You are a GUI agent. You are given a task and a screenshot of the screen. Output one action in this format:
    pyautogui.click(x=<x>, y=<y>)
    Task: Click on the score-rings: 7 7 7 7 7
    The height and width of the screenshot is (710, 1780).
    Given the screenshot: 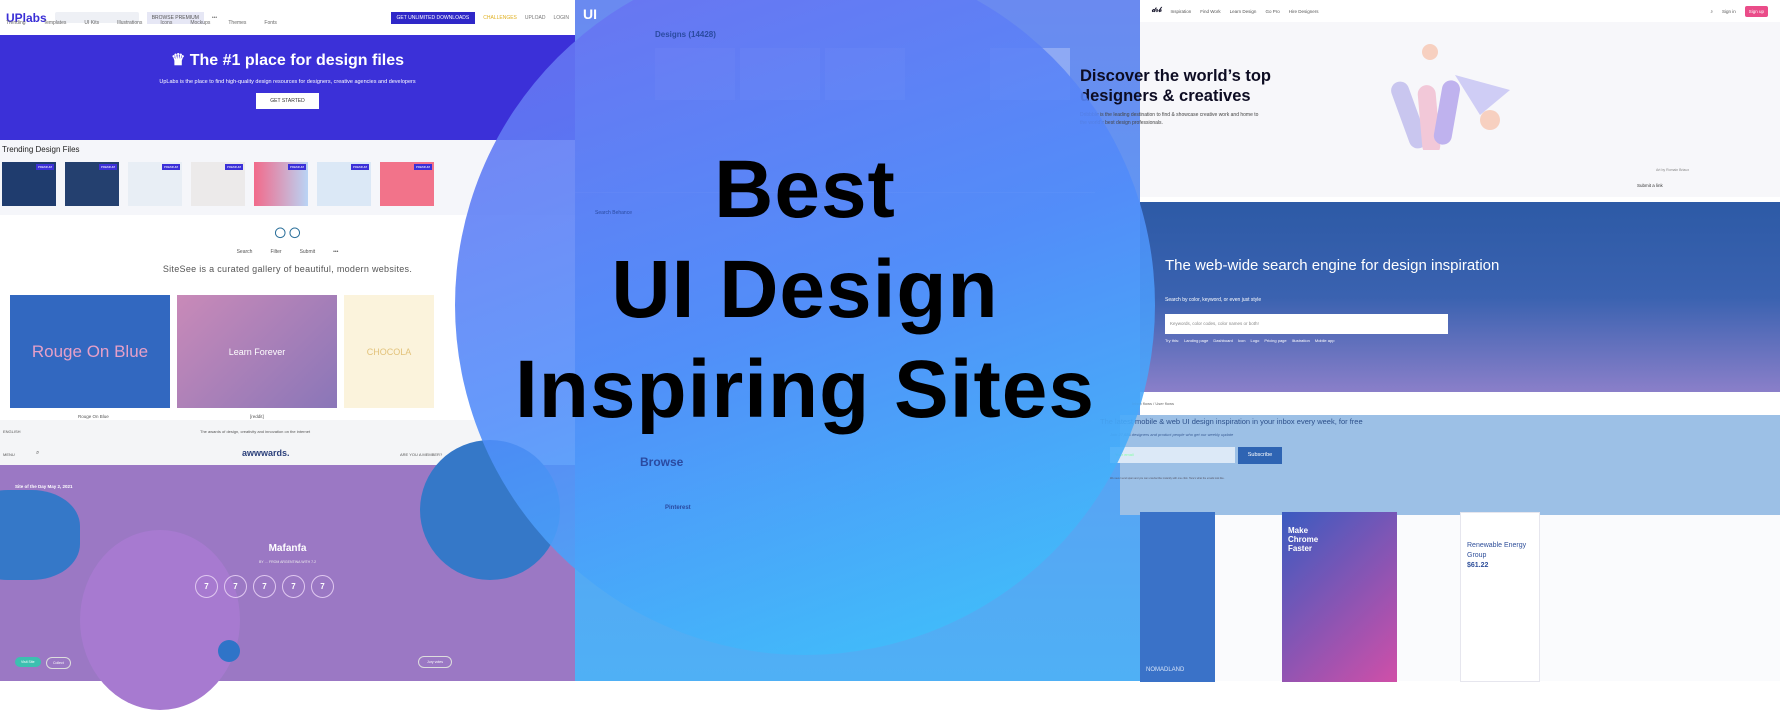 What is the action you would take?
    pyautogui.click(x=264, y=586)
    